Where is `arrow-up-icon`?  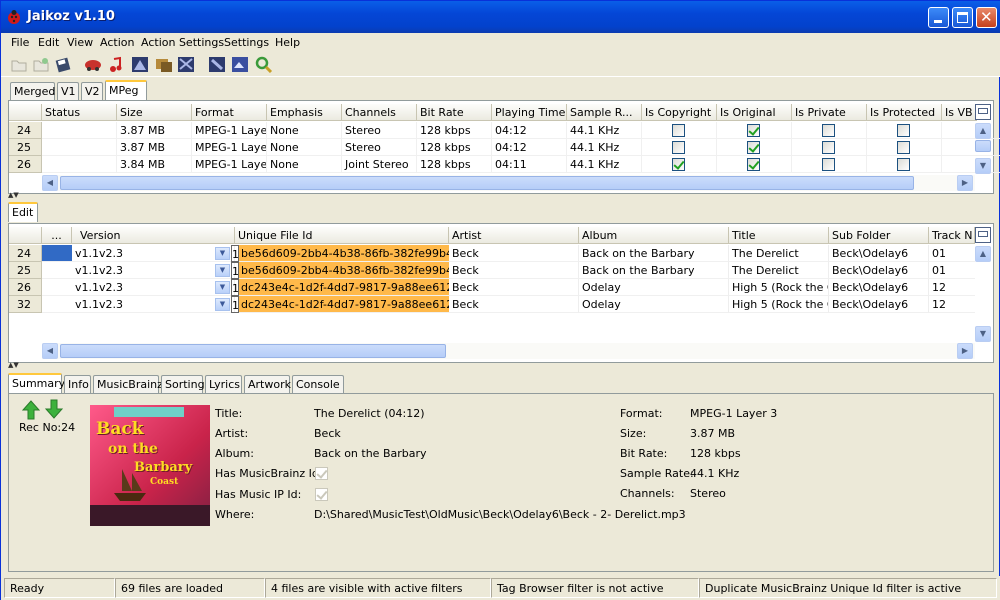
arrow-up-icon is located at coordinates (31, 410).